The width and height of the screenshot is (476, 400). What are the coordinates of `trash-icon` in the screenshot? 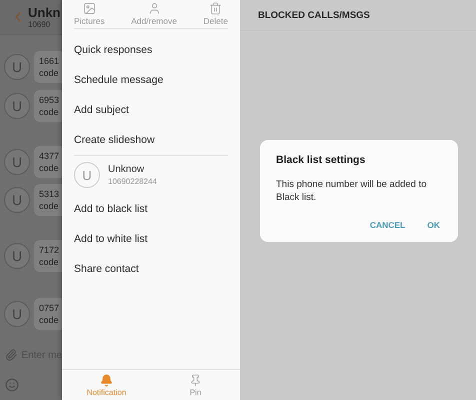 It's located at (215, 8).